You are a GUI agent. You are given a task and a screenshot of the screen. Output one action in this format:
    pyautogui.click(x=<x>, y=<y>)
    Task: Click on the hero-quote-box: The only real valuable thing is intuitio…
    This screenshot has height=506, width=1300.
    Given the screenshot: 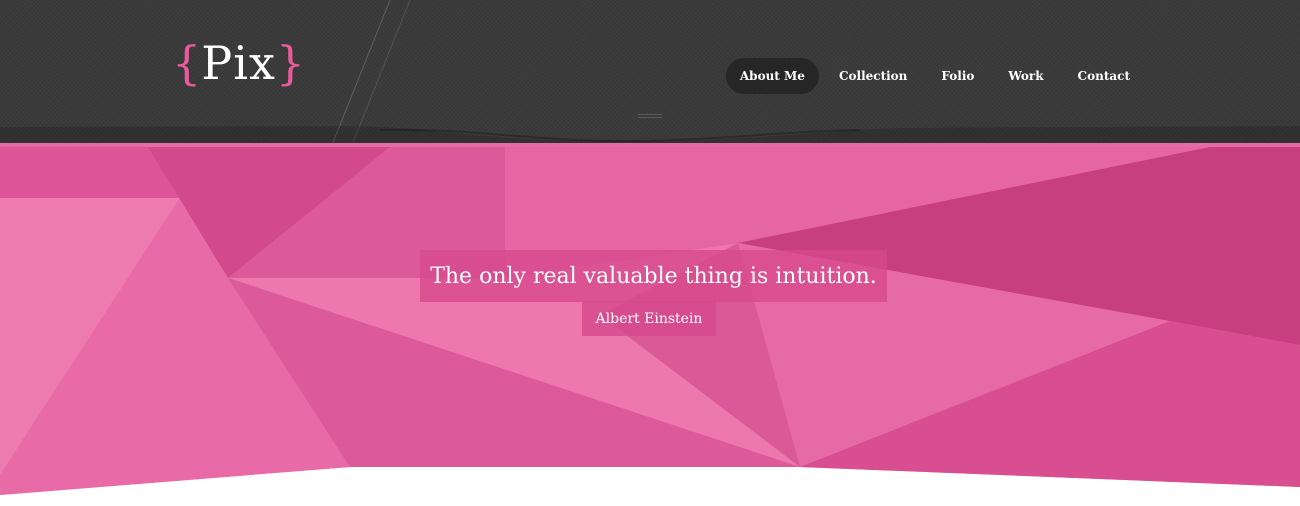 What is the action you would take?
    pyautogui.click(x=653, y=276)
    